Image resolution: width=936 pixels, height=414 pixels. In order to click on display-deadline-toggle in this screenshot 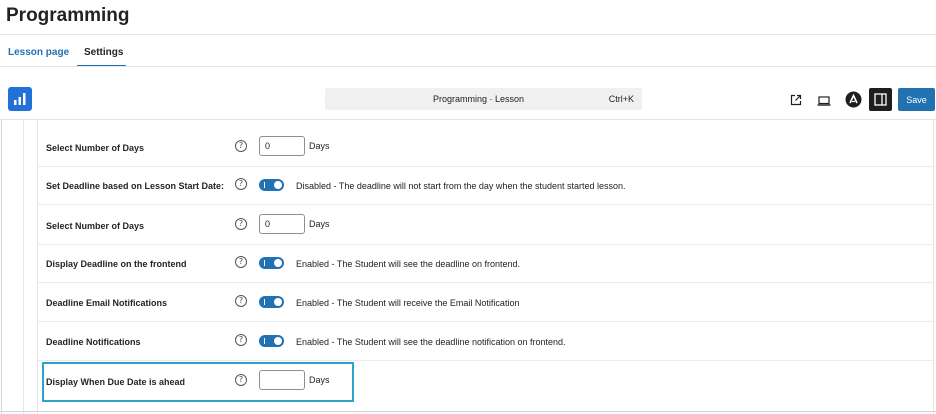, I will do `click(271, 263)`.